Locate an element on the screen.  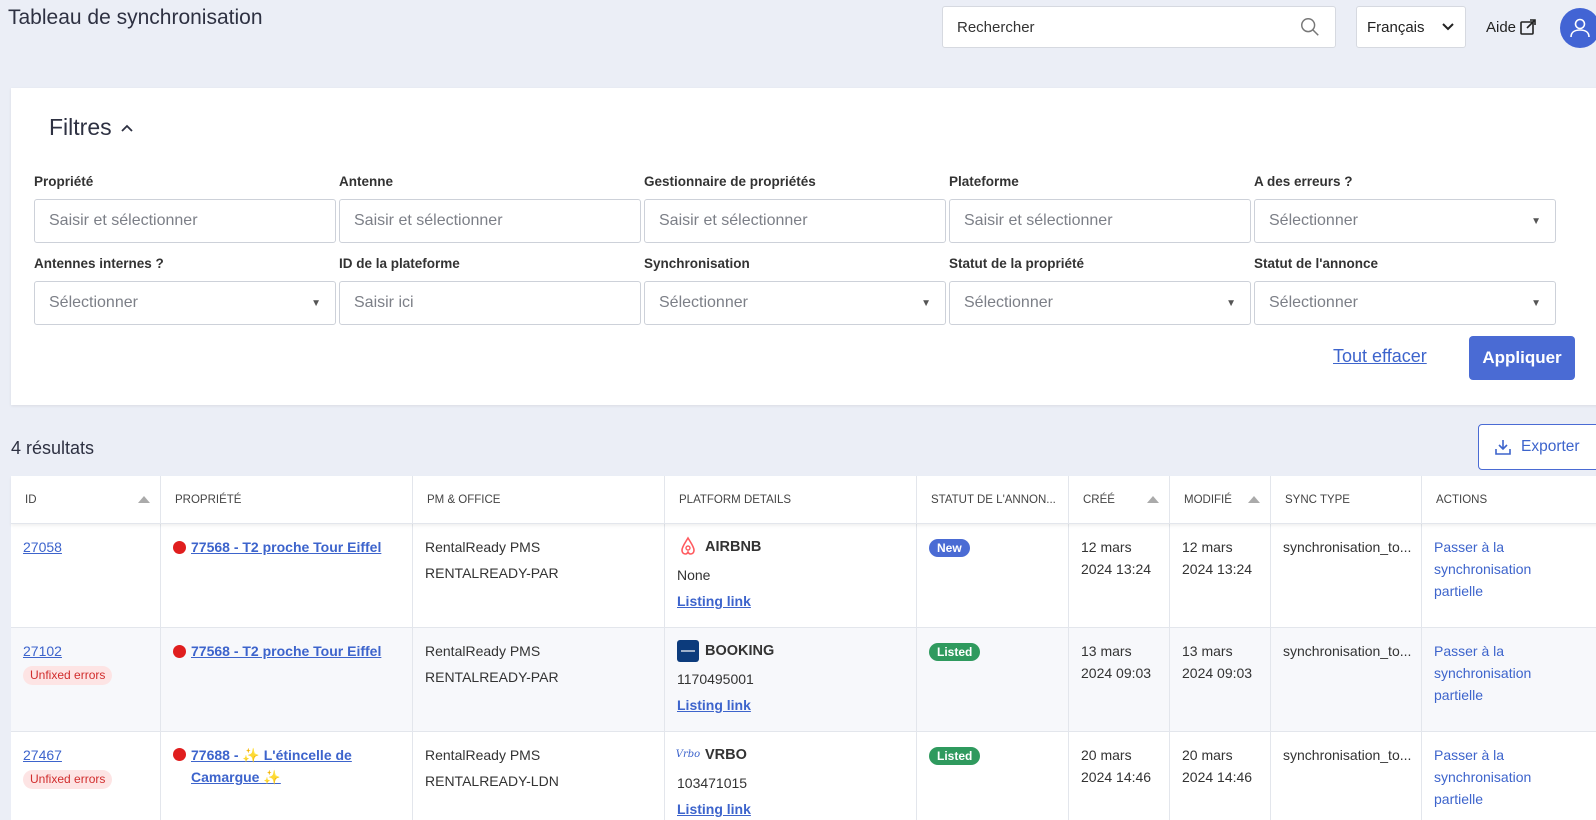
row-id-link: 27058 is located at coordinates (42, 547).